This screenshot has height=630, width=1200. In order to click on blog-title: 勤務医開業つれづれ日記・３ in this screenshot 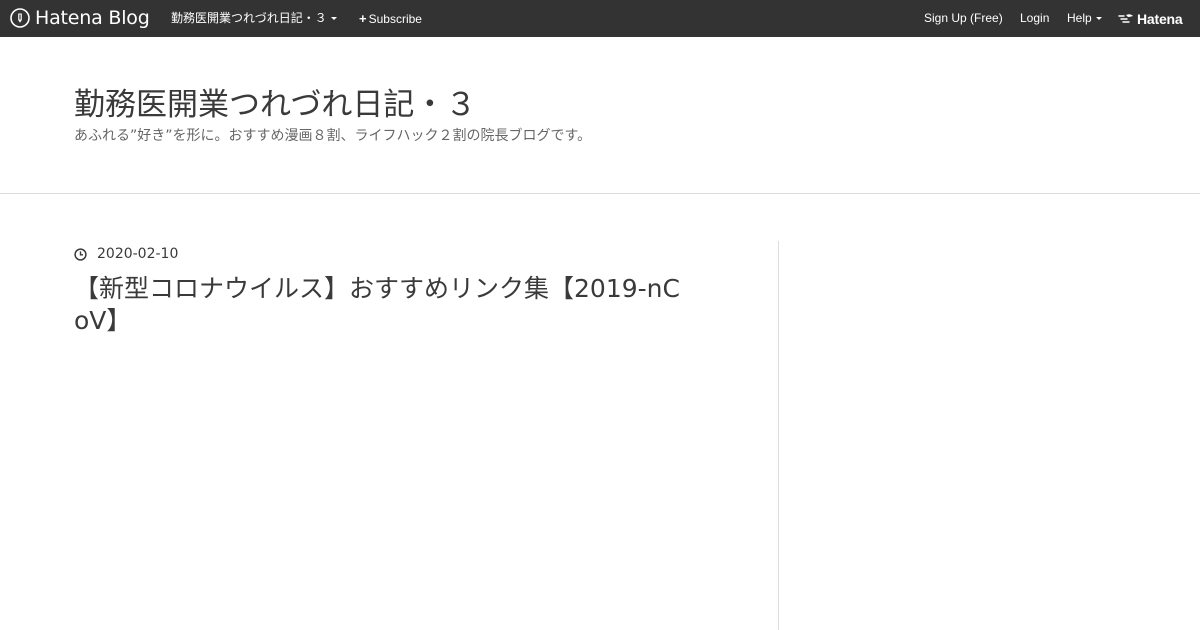, I will do `click(275, 105)`.